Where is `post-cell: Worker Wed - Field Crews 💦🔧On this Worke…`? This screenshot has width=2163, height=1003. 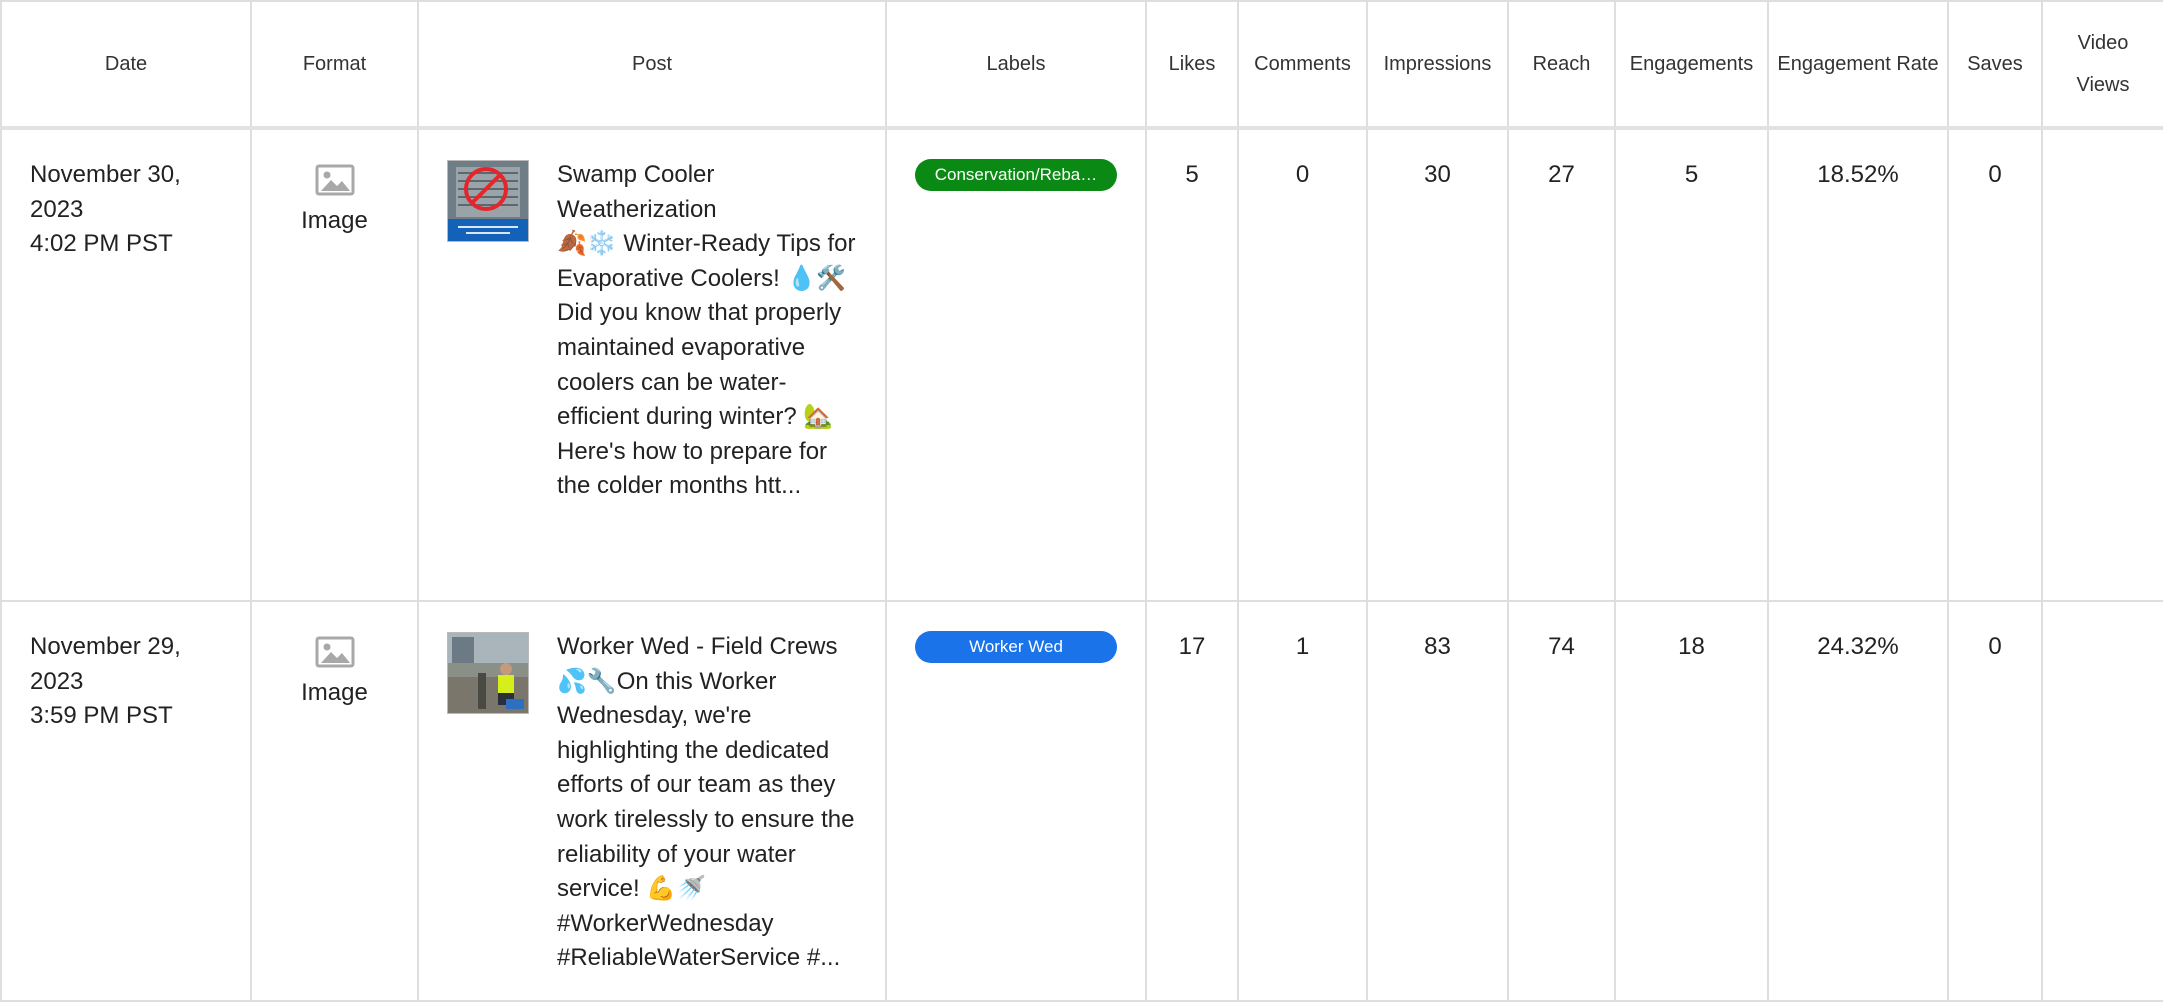
post-cell: Worker Wed - Field Crews 💦🔧On this Worke… is located at coordinates (652, 801).